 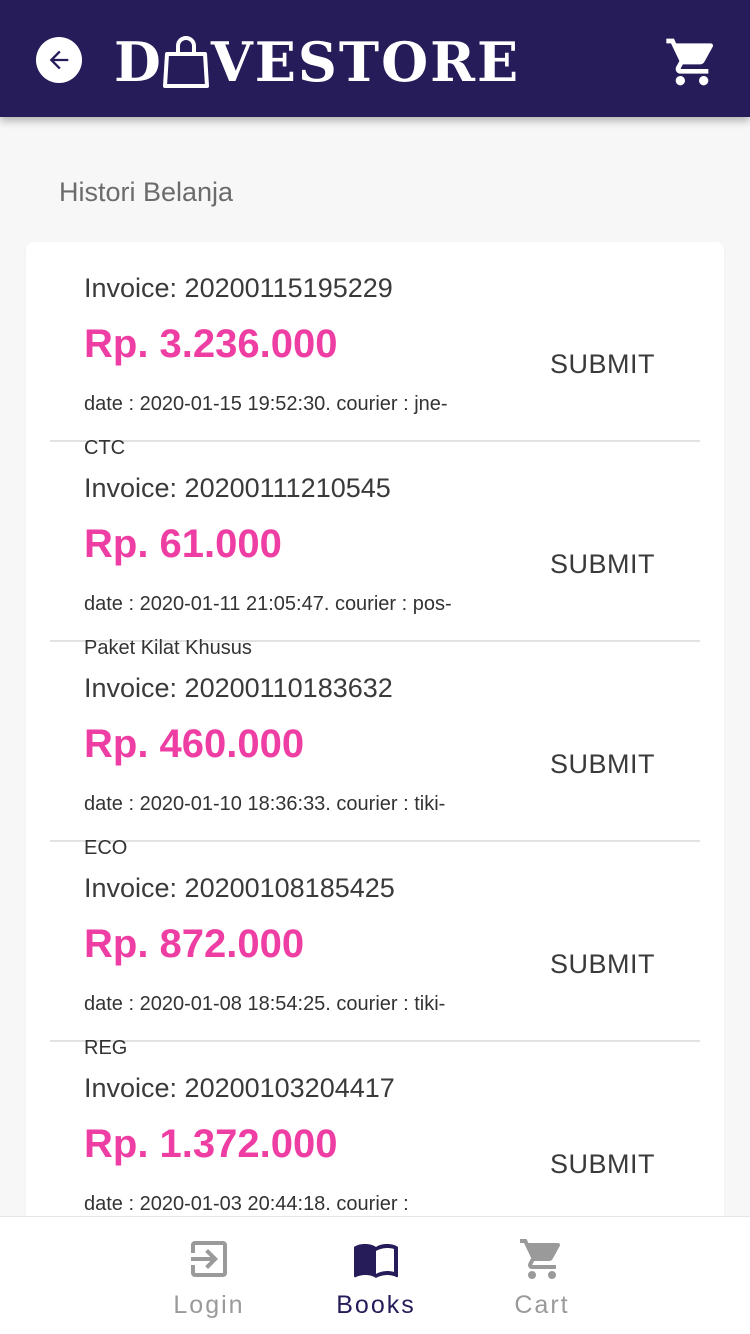 I want to click on shopping-bag-icon, so click(x=185, y=62).